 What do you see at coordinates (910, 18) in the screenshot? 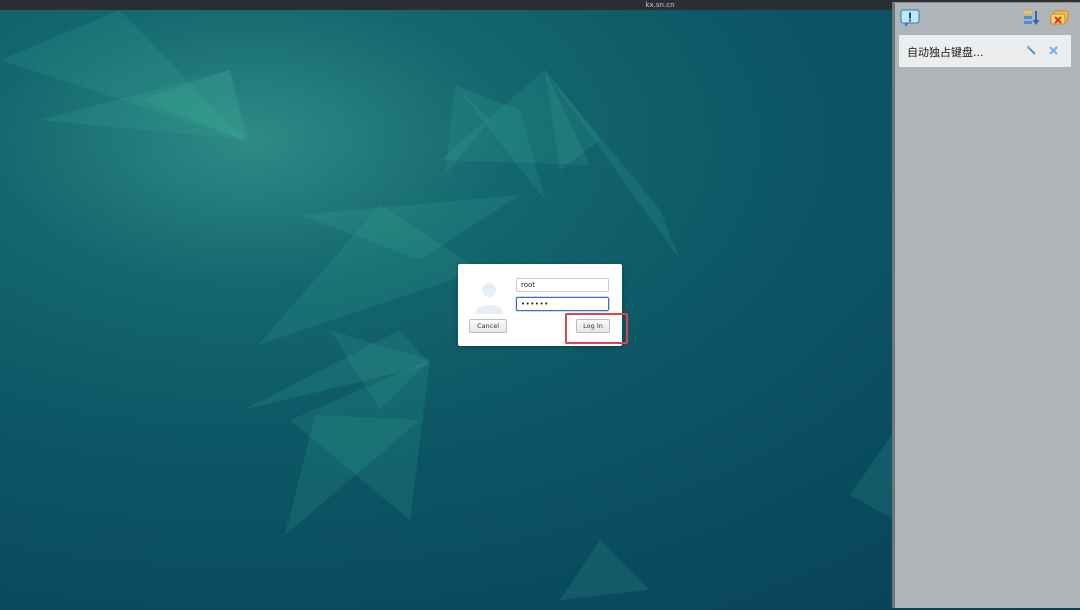
I see `notification-icon` at bounding box center [910, 18].